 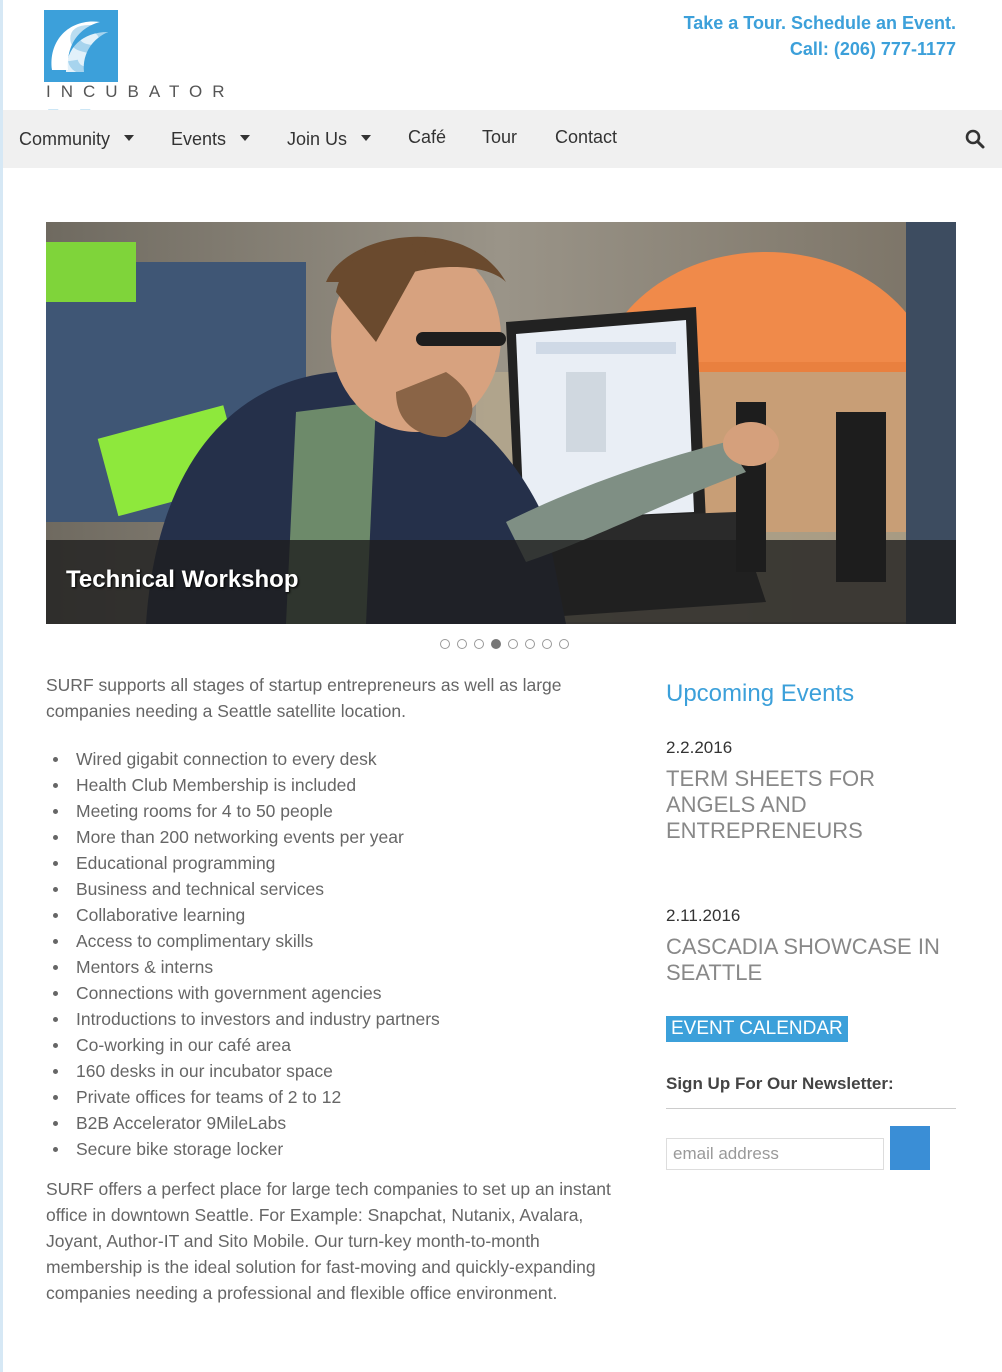 What do you see at coordinates (336, 1045) in the screenshot?
I see `list-item: Co-working in our café area` at bounding box center [336, 1045].